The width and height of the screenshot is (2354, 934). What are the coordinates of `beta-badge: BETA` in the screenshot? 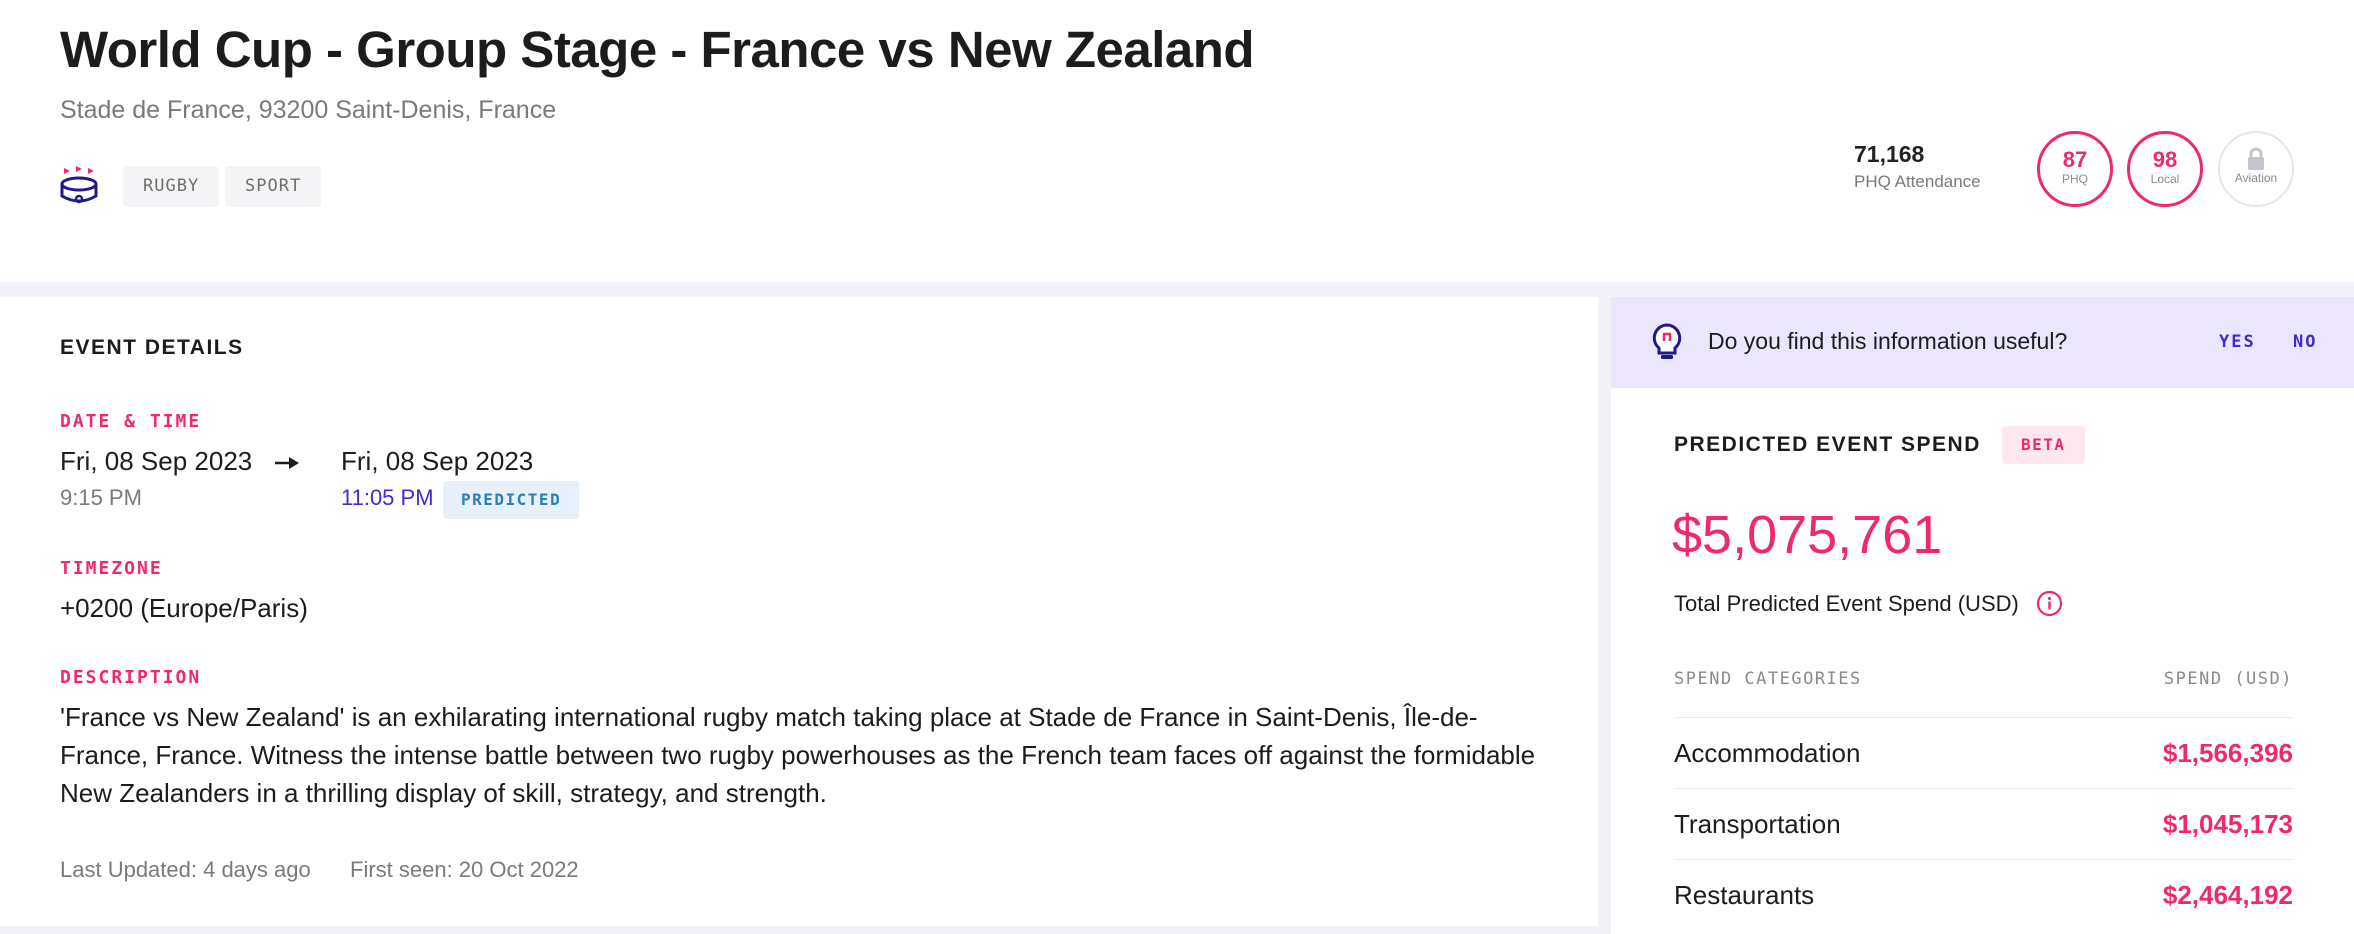 It's located at (2043, 445).